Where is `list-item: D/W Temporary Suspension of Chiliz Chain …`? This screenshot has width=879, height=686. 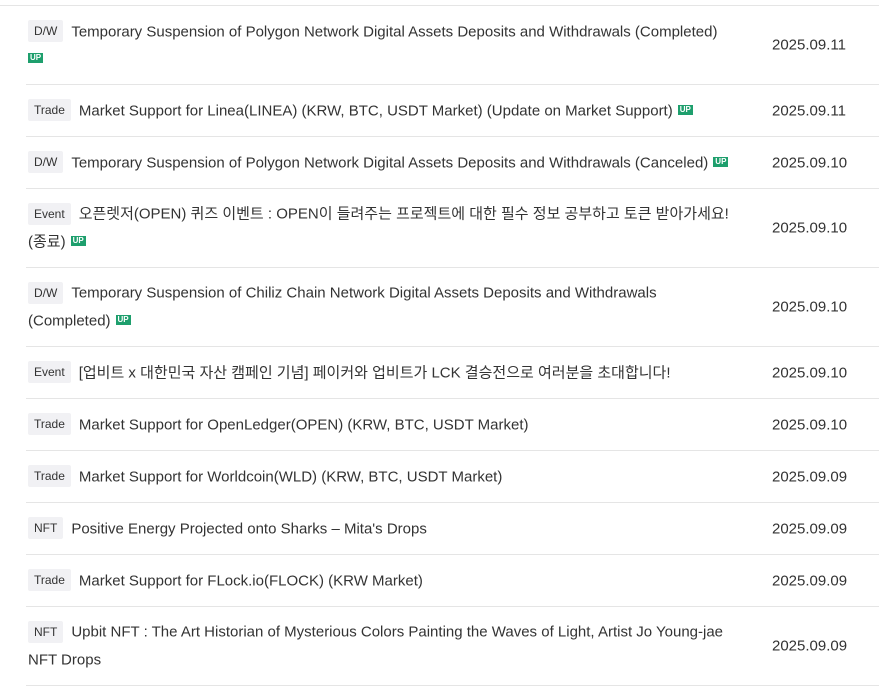
list-item: D/W Temporary Suspension of Chiliz Chain … is located at coordinates (452, 307).